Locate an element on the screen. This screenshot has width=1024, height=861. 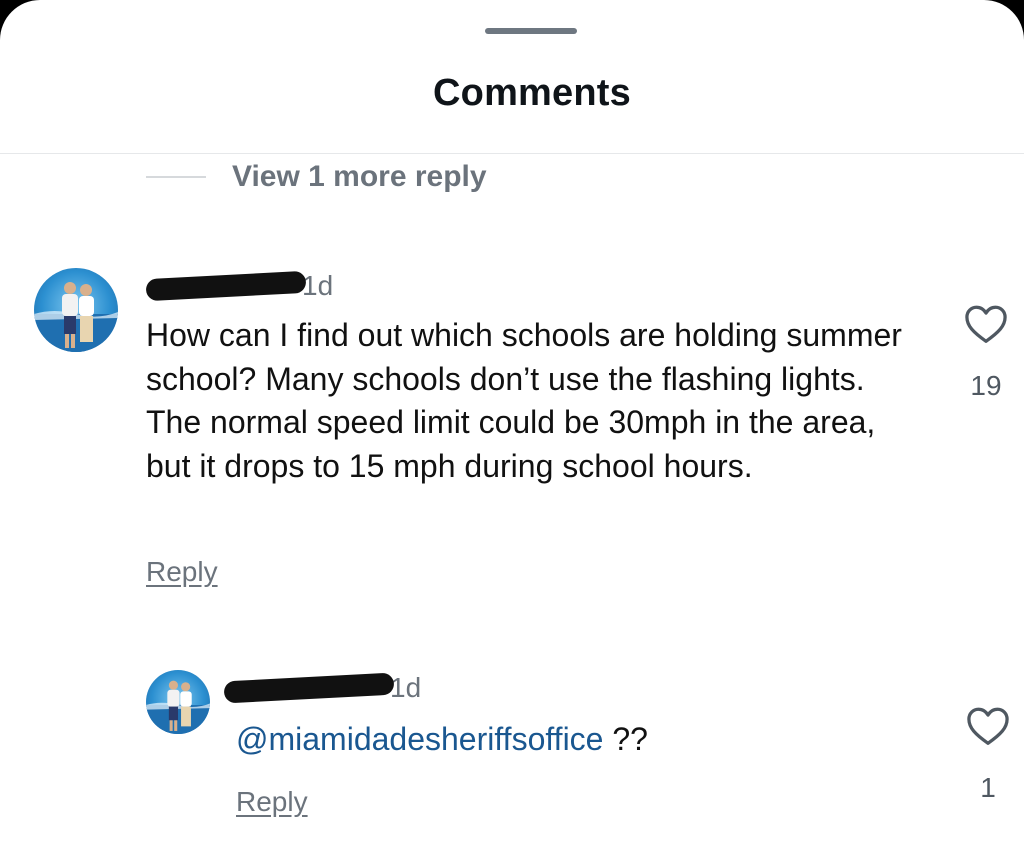
comment-text: ?? is located at coordinates (625, 739).